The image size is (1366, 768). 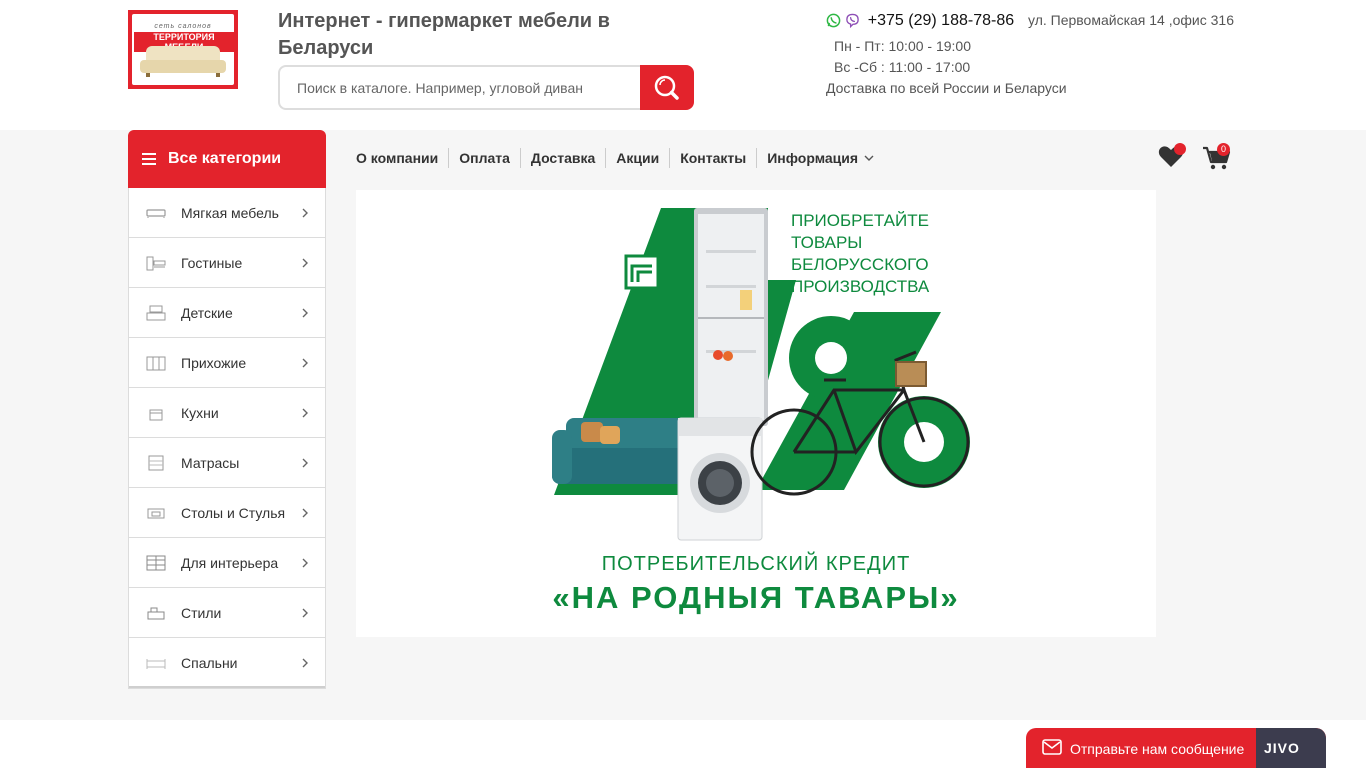 I want to click on all-categories-label: Все категории, so click(x=225, y=158).